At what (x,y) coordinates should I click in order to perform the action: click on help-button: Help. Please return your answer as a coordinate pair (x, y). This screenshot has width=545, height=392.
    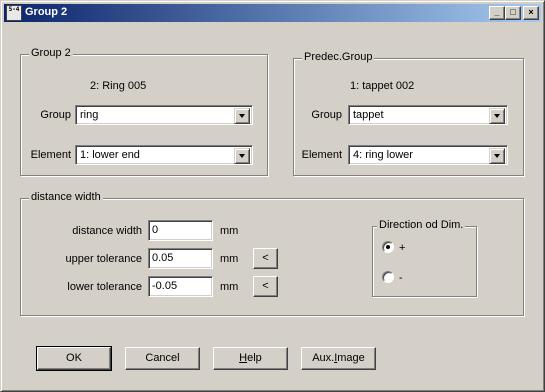
    Looking at the image, I should click on (250, 358).